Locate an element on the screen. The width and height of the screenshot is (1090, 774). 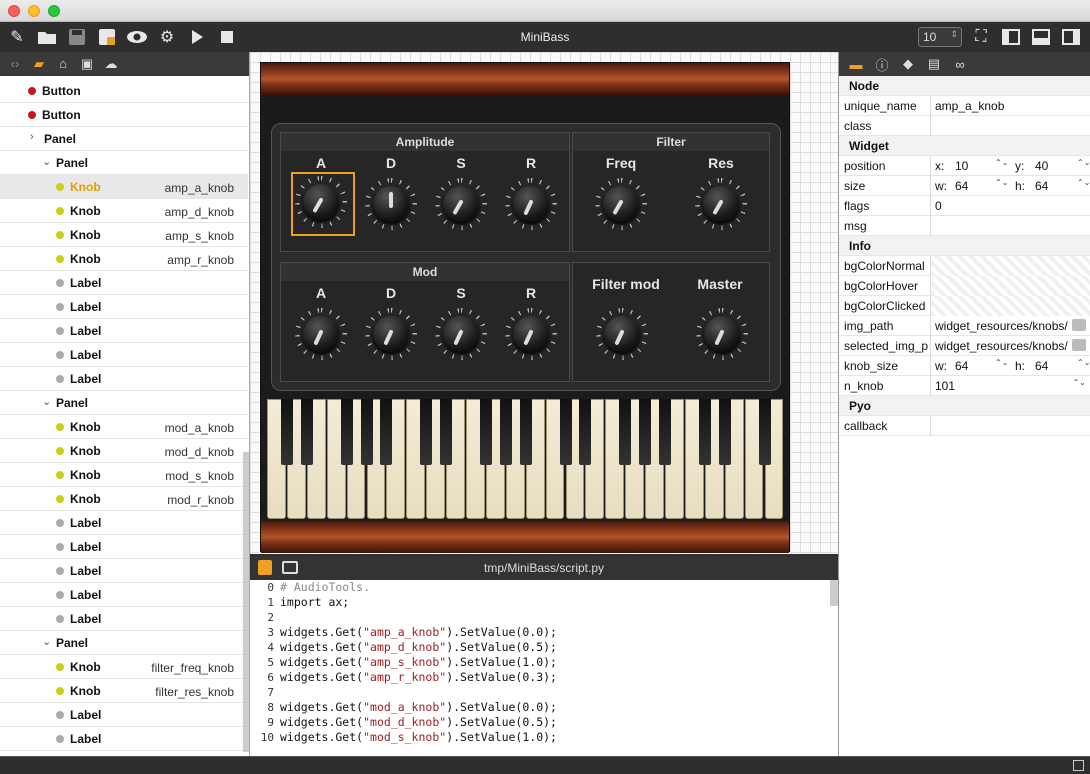
gear-icon: ⚙ is located at coordinates (167, 37).